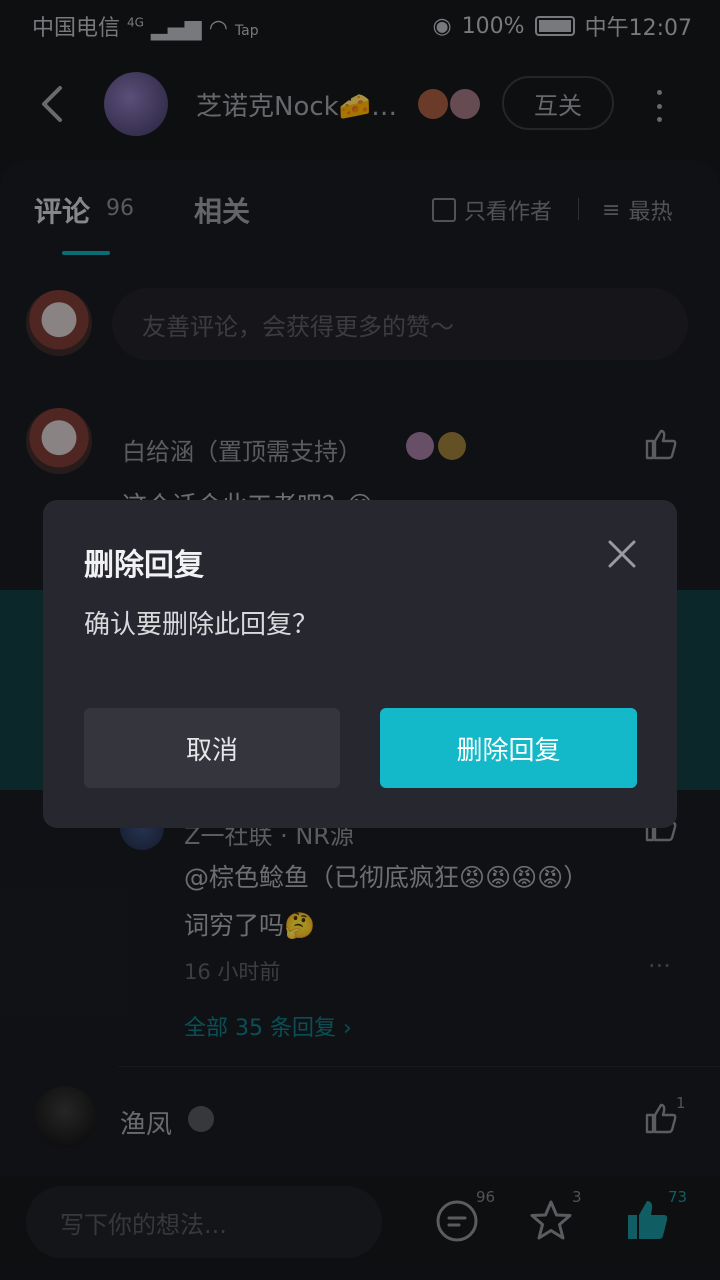  What do you see at coordinates (622, 554) in the screenshot?
I see `close-icon` at bounding box center [622, 554].